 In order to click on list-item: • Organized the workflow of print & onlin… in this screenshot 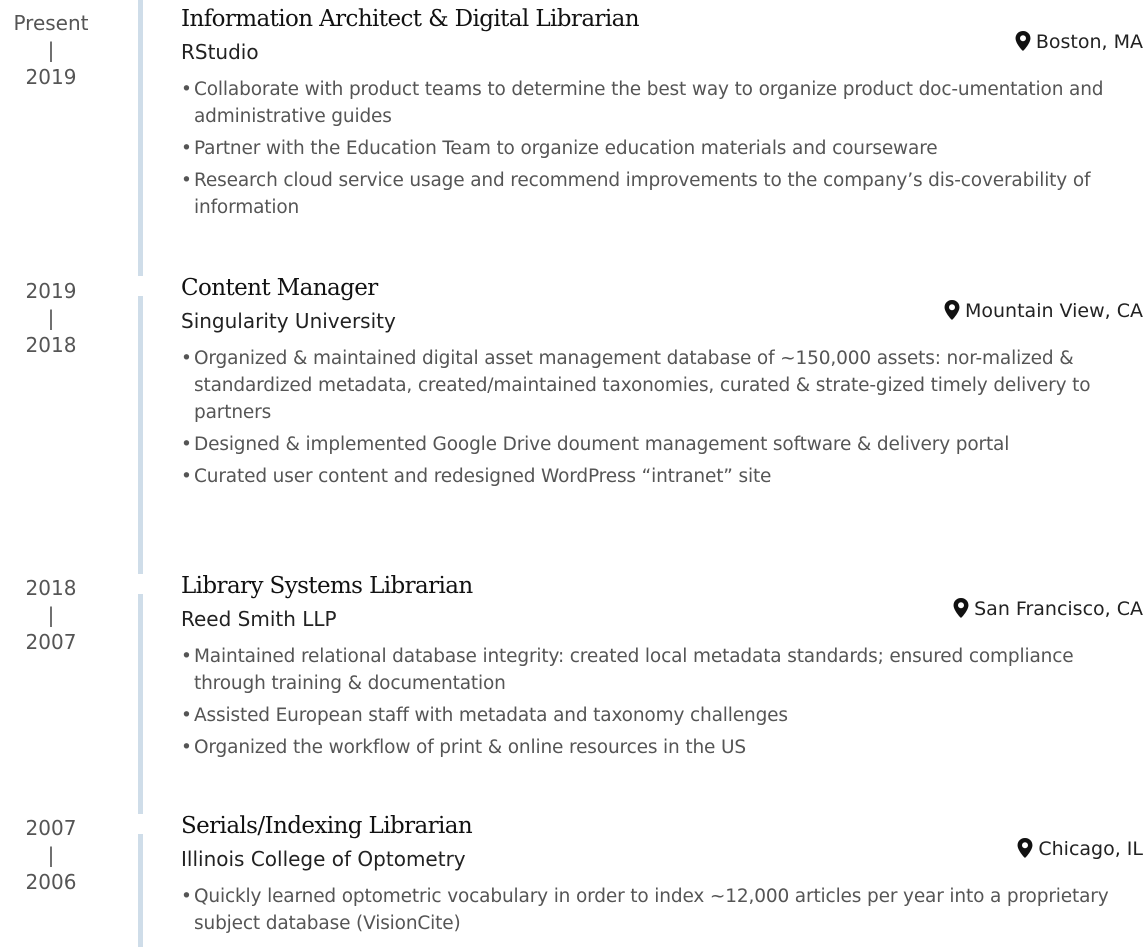, I will do `click(463, 747)`.